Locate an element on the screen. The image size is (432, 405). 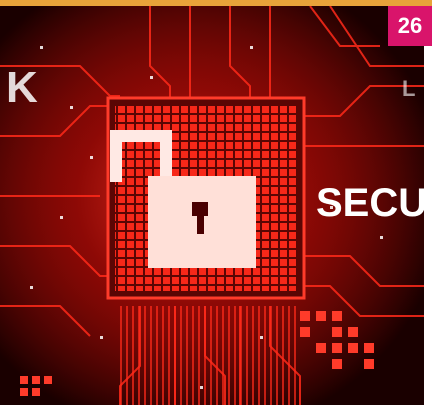
scene-word-left: K is located at coordinates (22, 87).